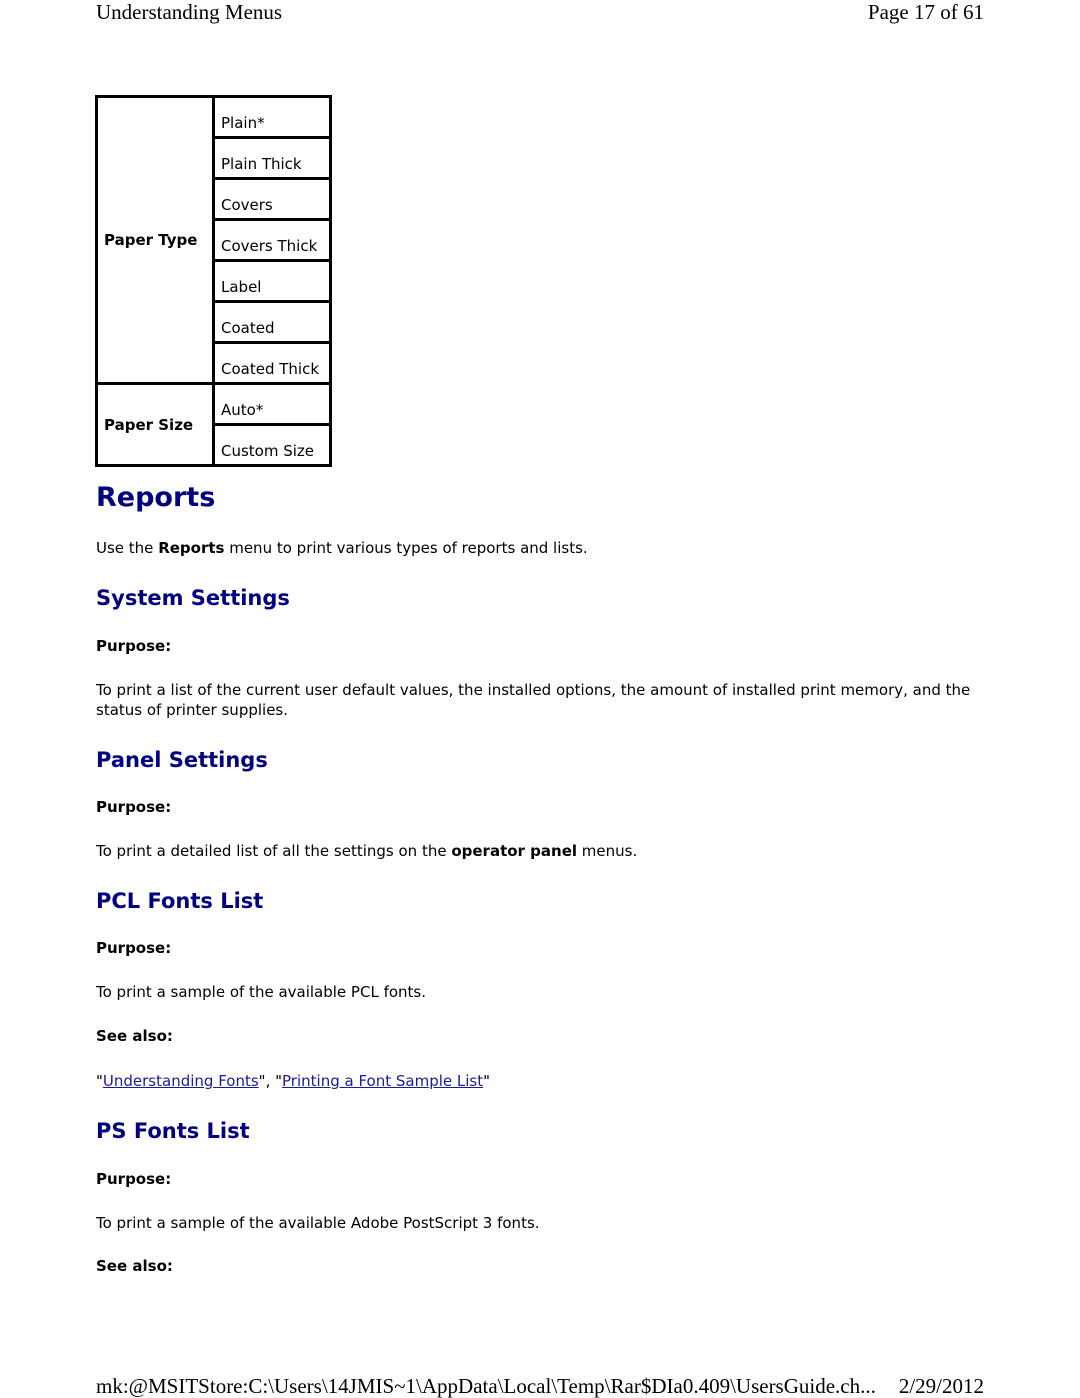 The width and height of the screenshot is (1080, 1398). Describe the element at coordinates (272, 445) in the screenshot. I see `menu-option: Custom Size` at that location.